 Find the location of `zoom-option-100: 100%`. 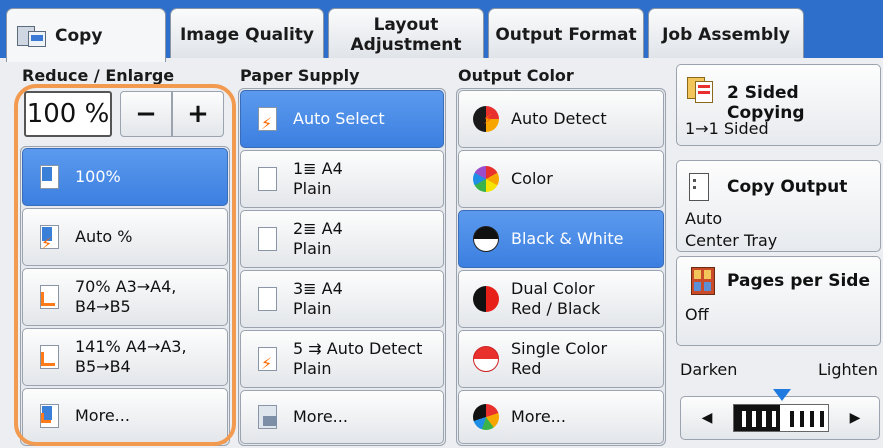

zoom-option-100: 100% is located at coordinates (125, 177).